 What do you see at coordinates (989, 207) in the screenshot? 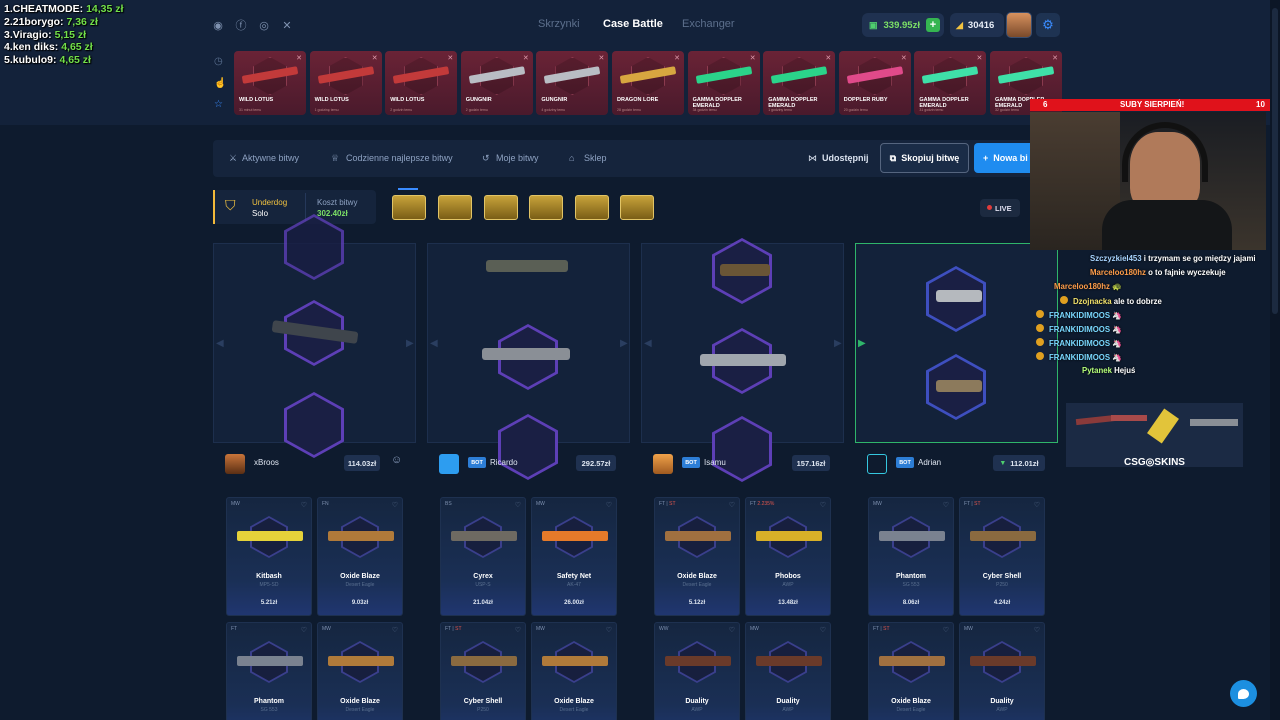
I see `live-dot` at bounding box center [989, 207].